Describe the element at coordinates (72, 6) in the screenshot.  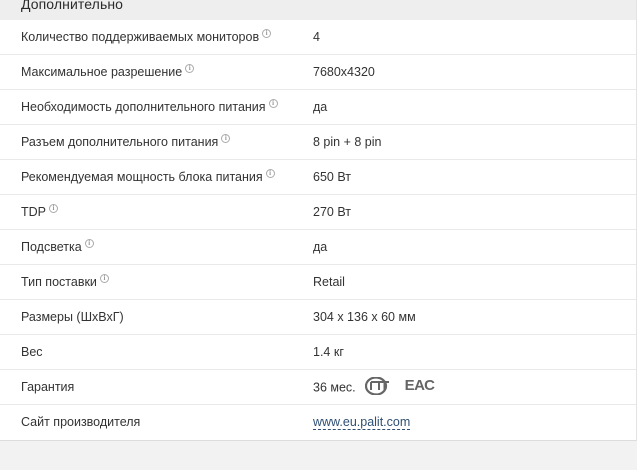
I see `section-title: Дополнительно` at that location.